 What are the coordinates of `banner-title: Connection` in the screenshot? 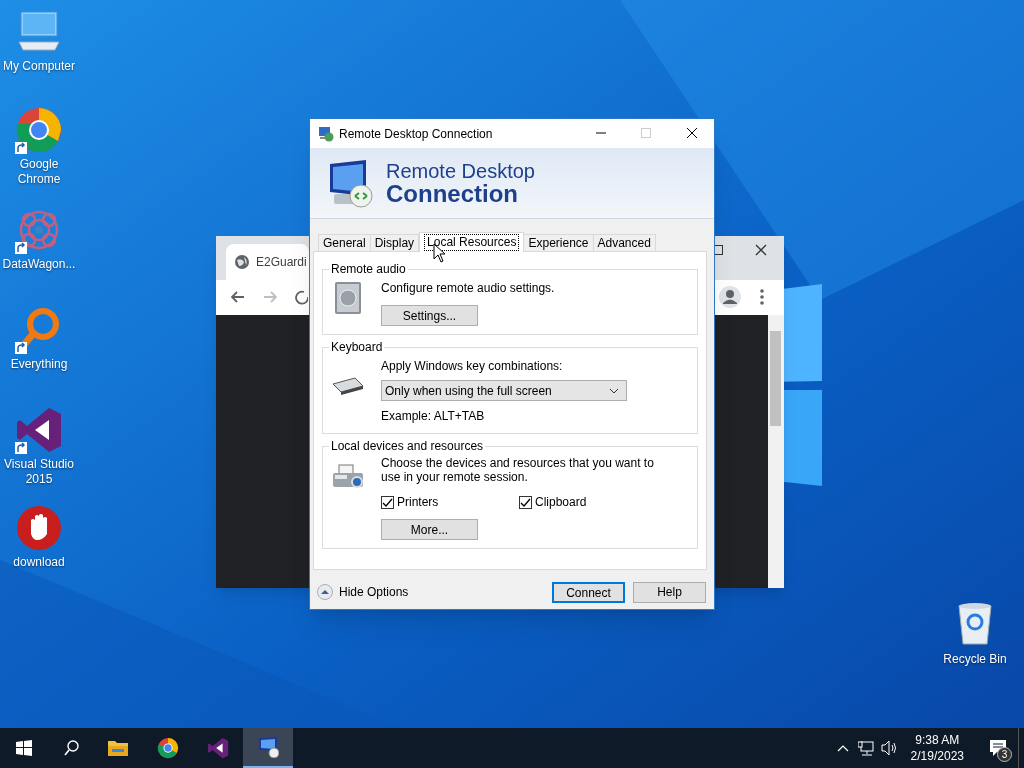 It's located at (452, 194).